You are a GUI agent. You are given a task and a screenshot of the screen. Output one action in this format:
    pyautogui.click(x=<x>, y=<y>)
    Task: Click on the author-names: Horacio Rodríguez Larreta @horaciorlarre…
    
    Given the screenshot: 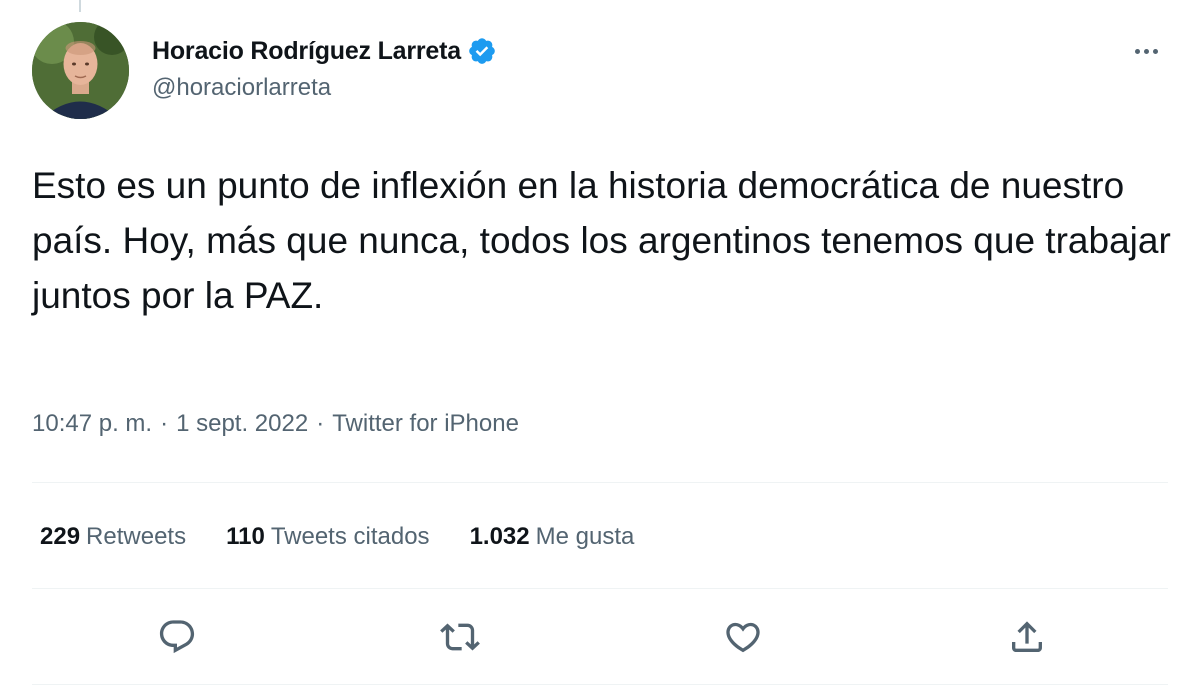 What is the action you would take?
    pyautogui.click(x=324, y=69)
    